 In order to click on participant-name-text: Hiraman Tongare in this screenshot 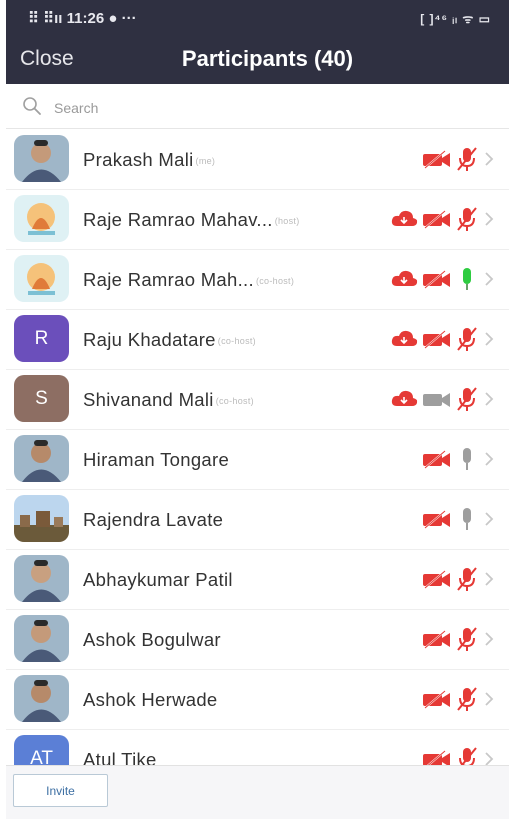, I will do `click(156, 459)`.